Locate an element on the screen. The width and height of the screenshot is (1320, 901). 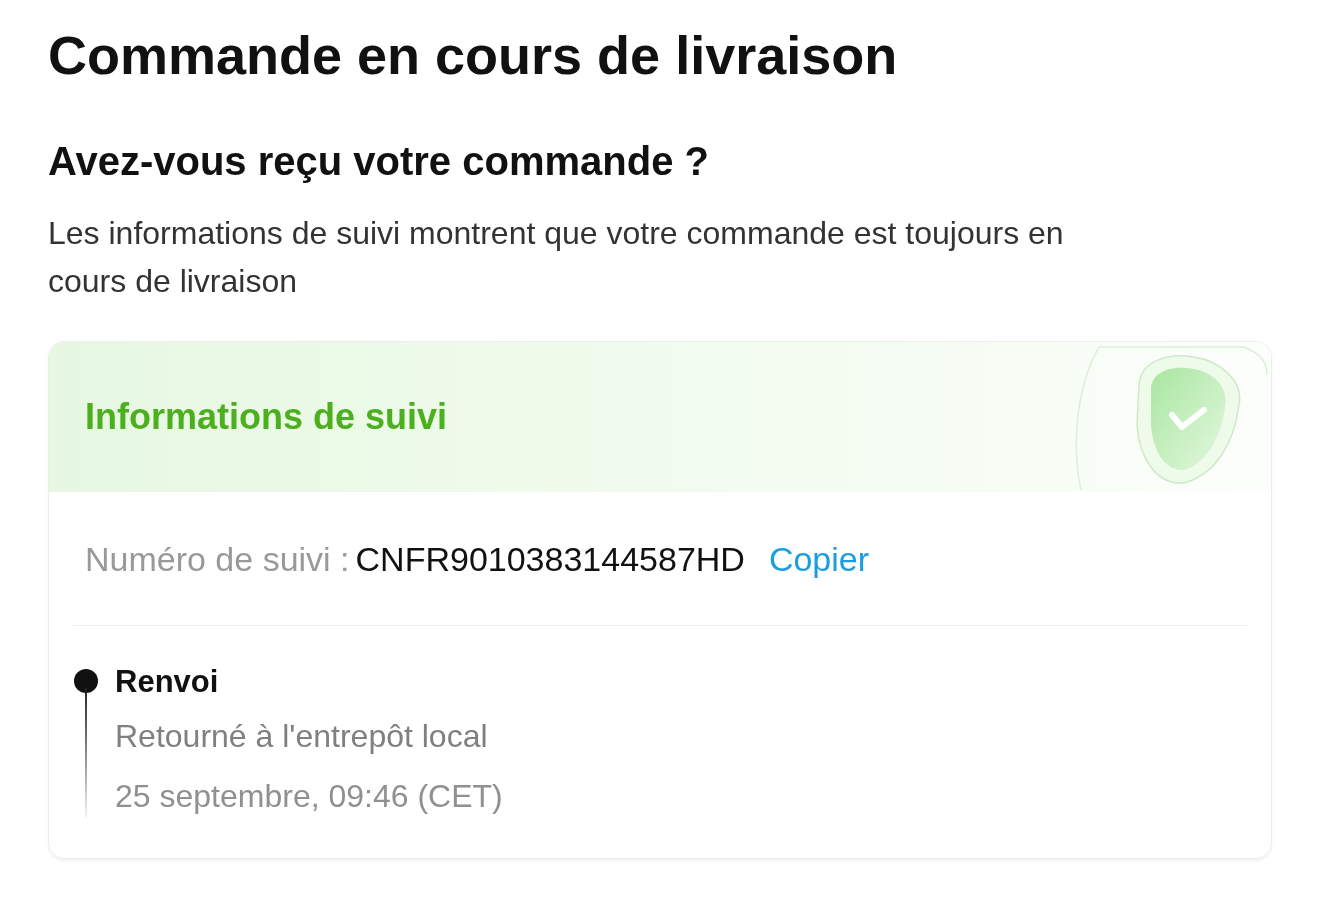
page-title: Commande en cours de livraison is located at coordinates (473, 55).